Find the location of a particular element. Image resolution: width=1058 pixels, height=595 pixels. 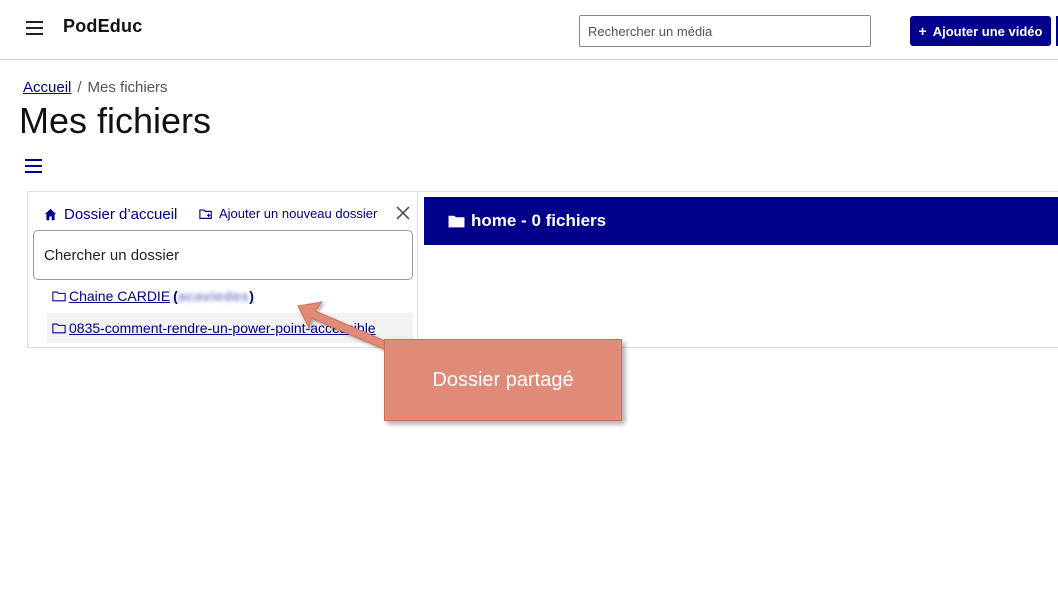

folder-plus-icon is located at coordinates (205, 213).